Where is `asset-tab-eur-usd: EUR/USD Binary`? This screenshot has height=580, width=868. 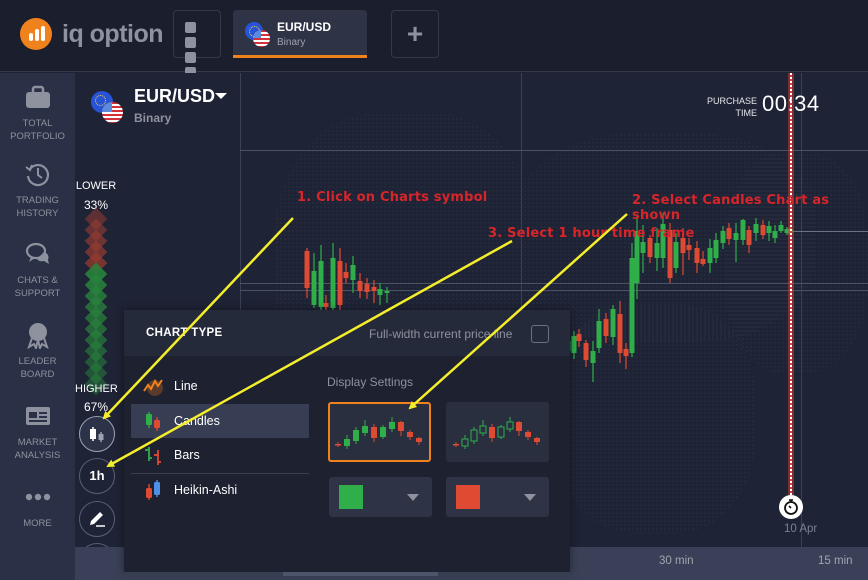
asset-tab-eur-usd: EUR/USD Binary is located at coordinates (300, 34).